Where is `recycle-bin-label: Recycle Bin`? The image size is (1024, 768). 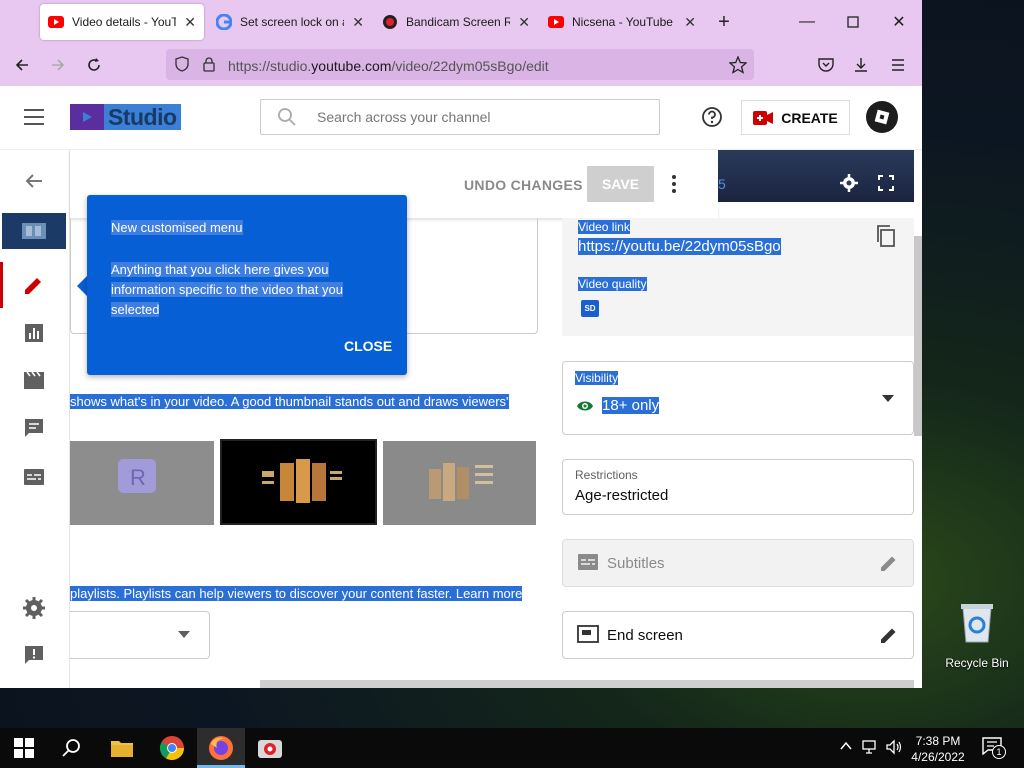 recycle-bin-label: Recycle Bin is located at coordinates (977, 663).